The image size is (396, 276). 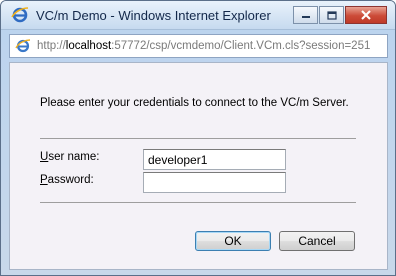 I want to click on title-bar: VC/m Demo - Windows Internet Explorer, so click(x=198, y=15).